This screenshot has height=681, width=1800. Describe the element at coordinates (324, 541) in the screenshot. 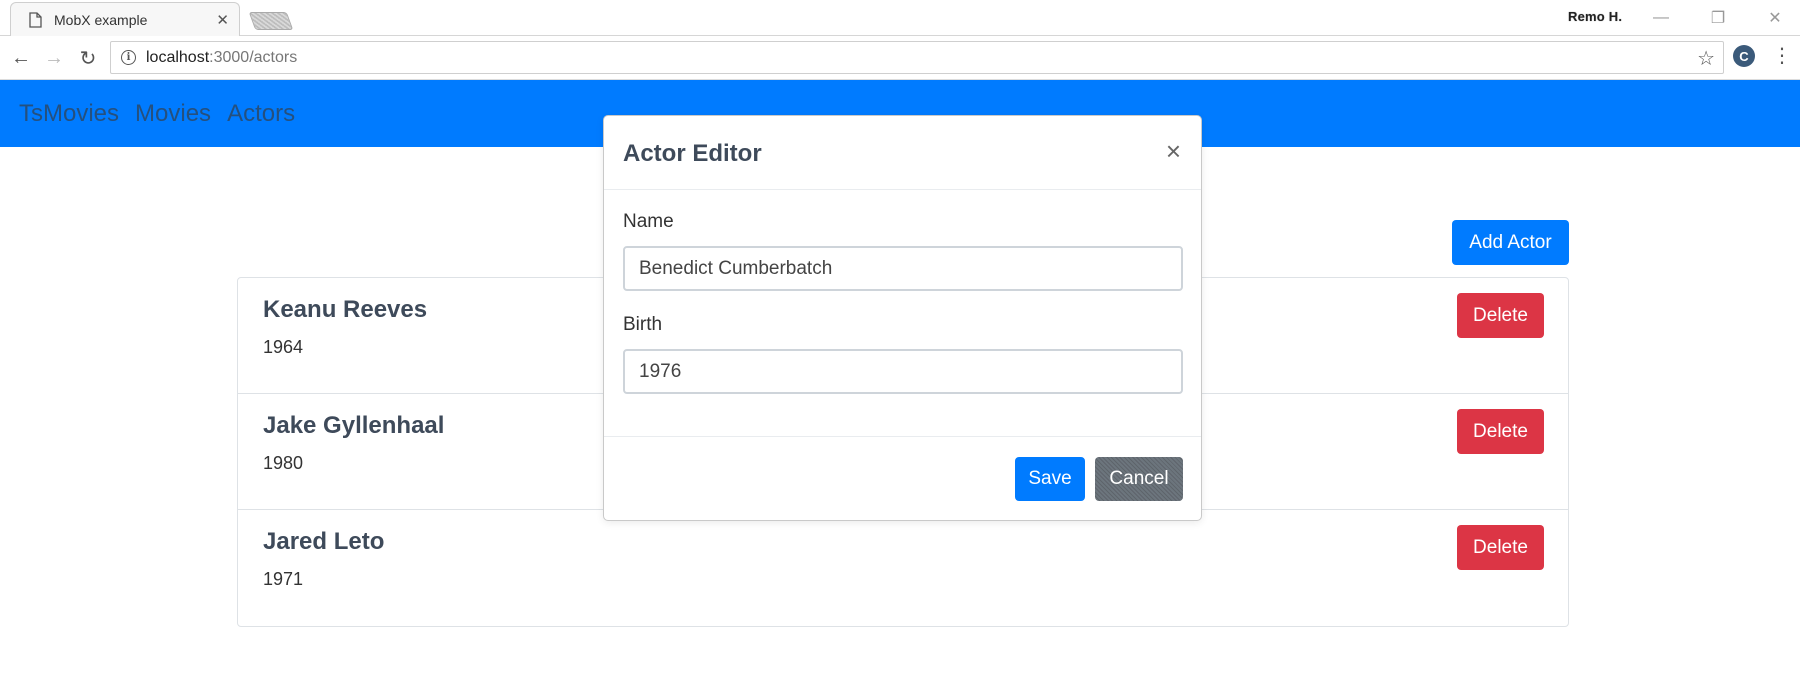

I see `actor-name: Jared Leto` at that location.